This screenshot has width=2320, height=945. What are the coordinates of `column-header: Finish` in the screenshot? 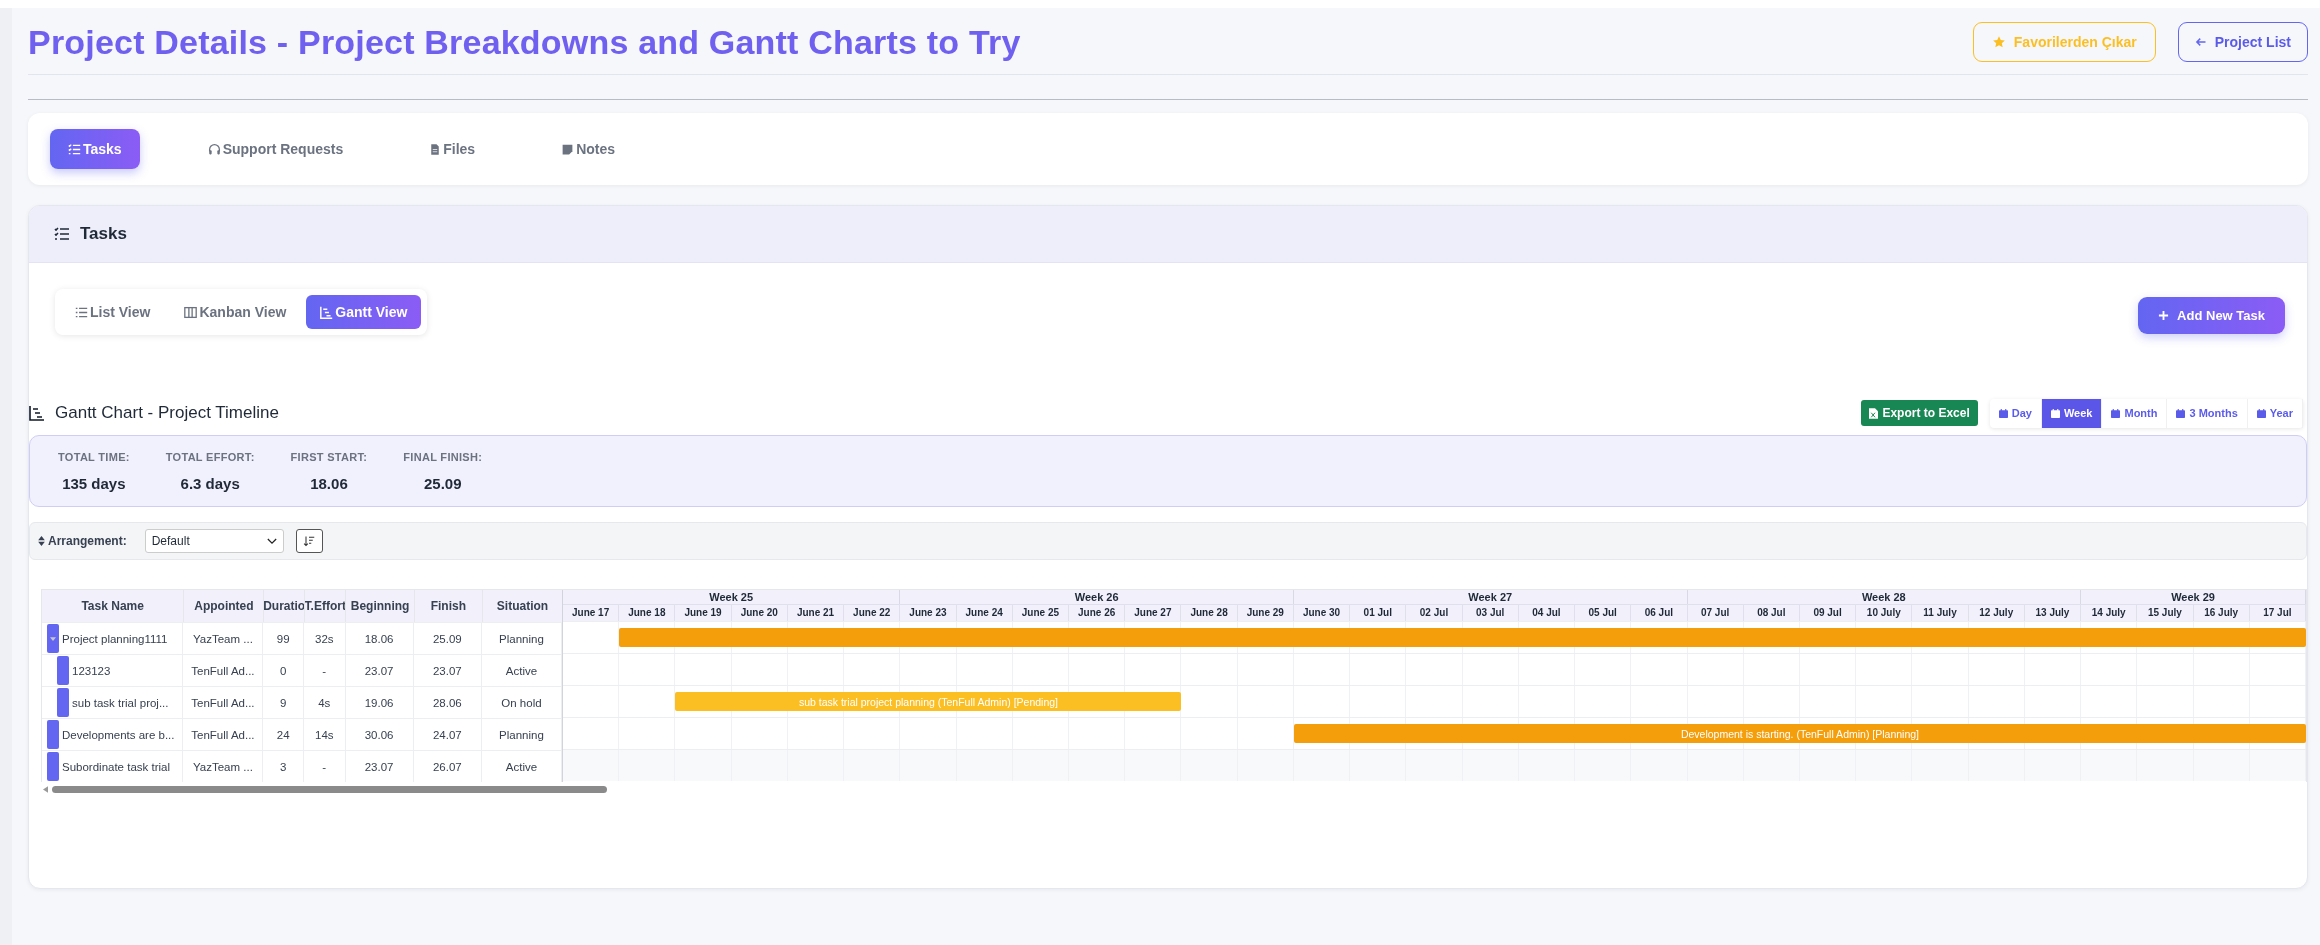 It's located at (448, 606).